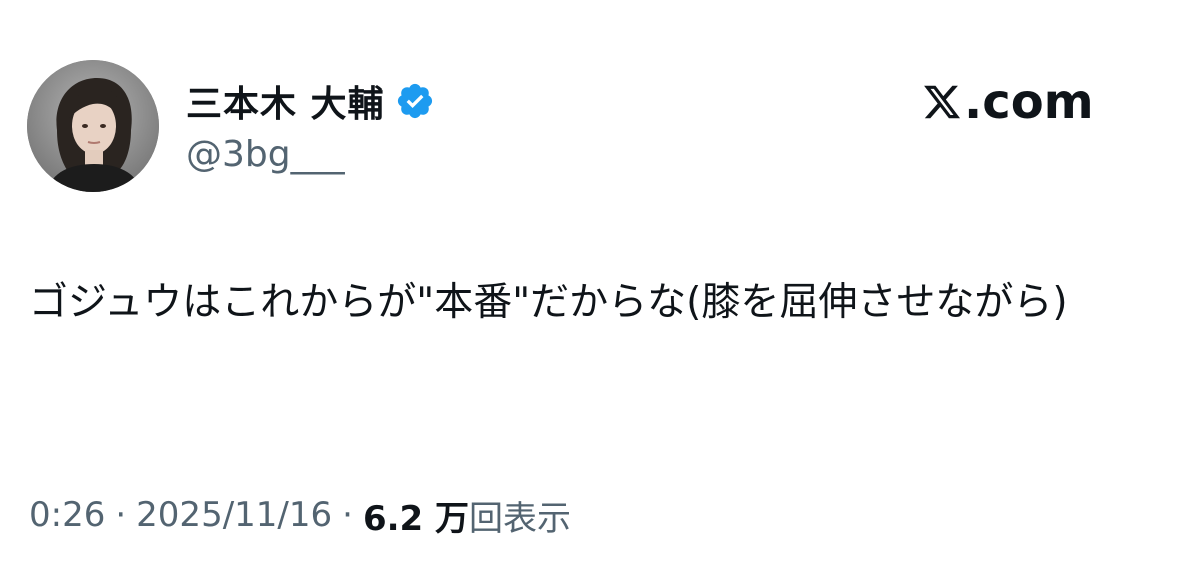  Describe the element at coordinates (234, 515) in the screenshot. I see `post-date: 2025/11/16` at that location.